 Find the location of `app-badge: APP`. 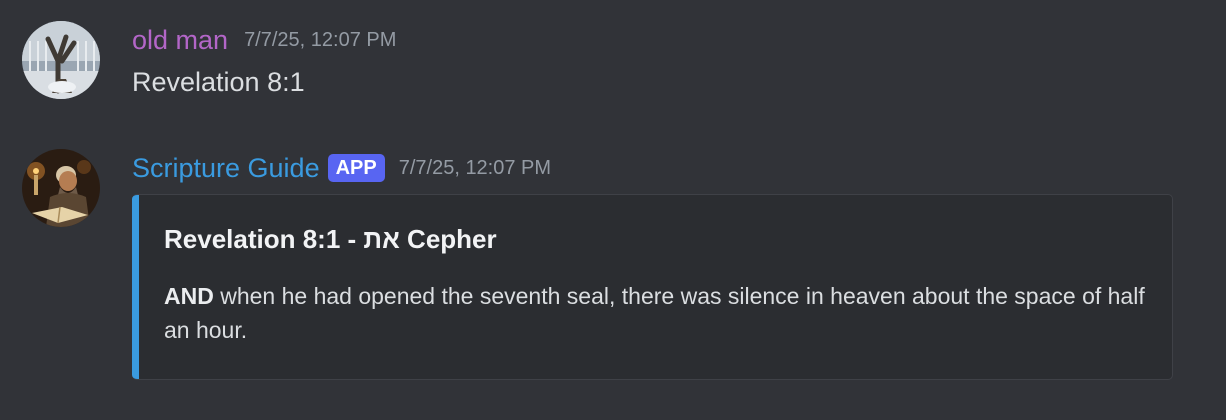

app-badge: APP is located at coordinates (356, 168).